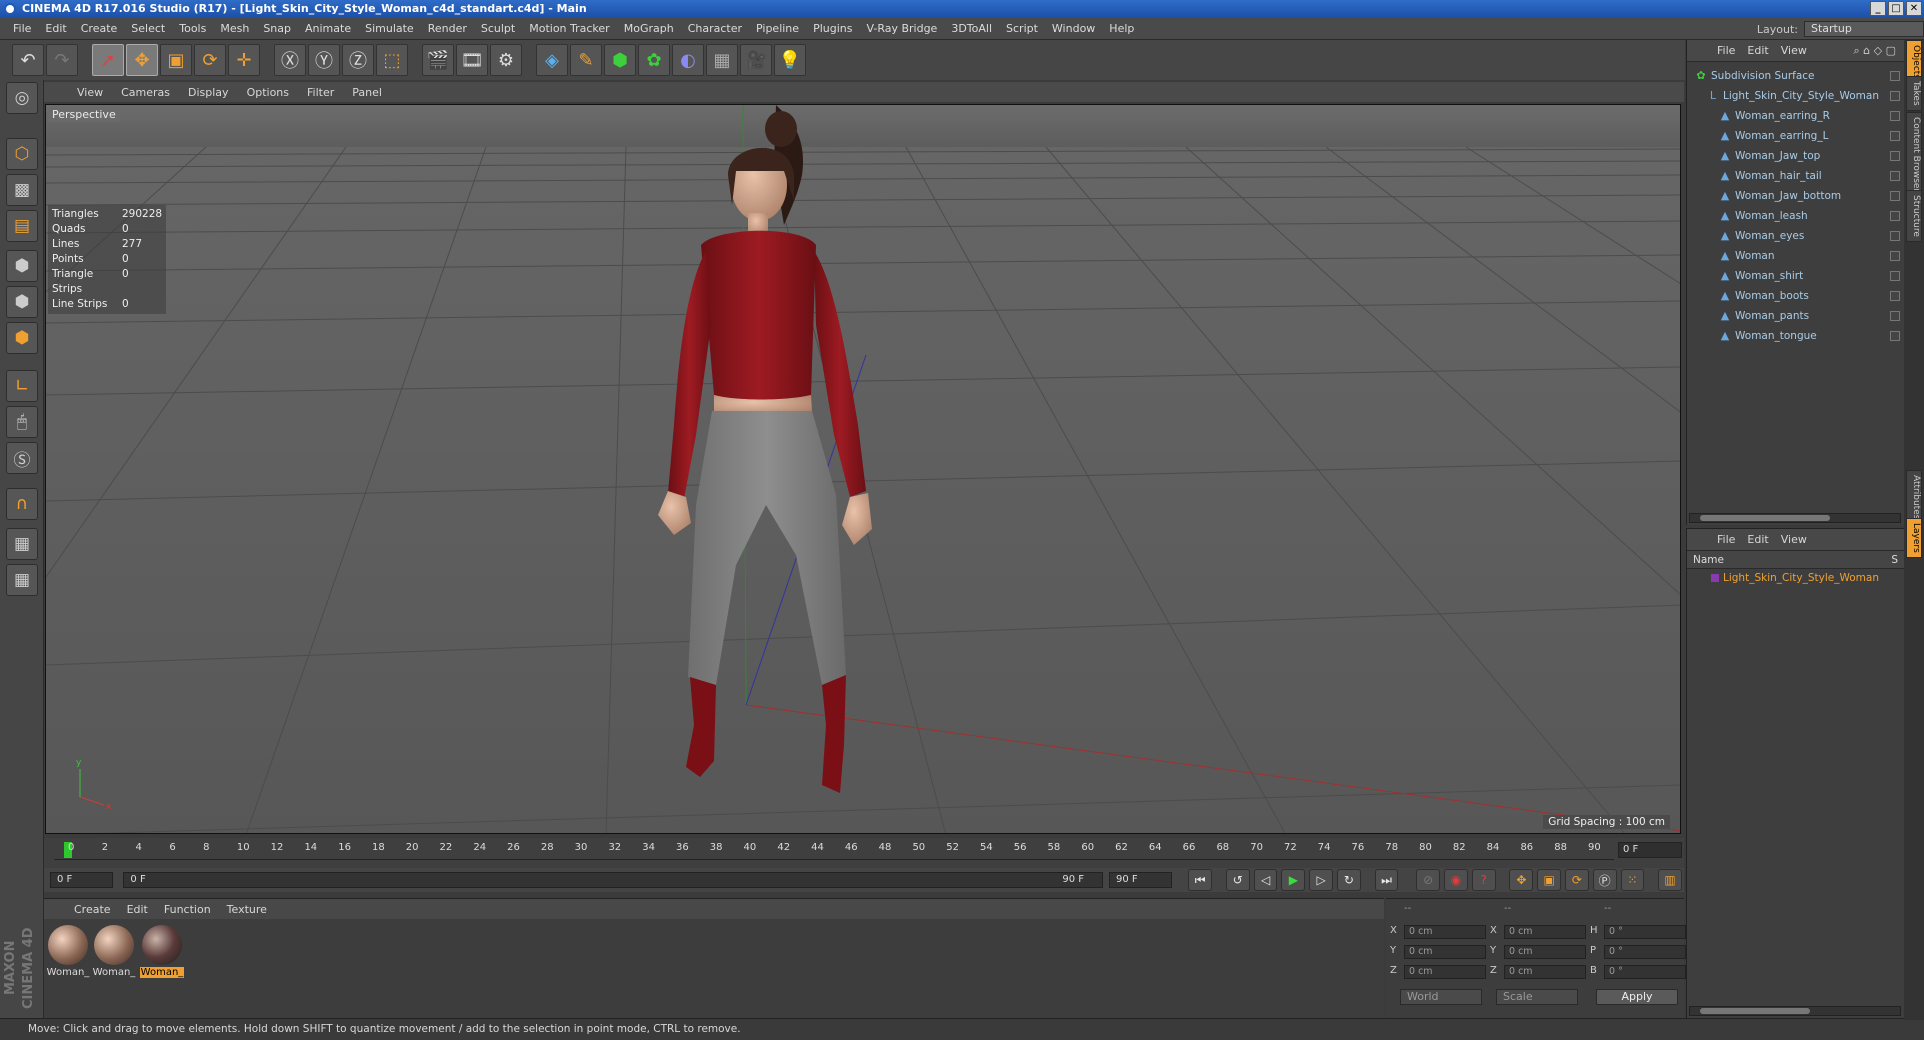 The height and width of the screenshot is (1040, 1924). Describe the element at coordinates (22, 266) in the screenshot. I see `points-mode-icon: ⬢` at that location.